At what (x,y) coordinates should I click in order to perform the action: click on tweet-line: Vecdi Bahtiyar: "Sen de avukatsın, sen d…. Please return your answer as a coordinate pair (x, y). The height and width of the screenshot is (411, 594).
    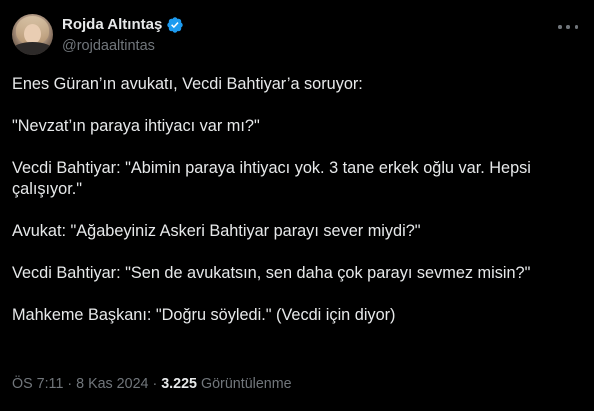
    Looking at the image, I should click on (271, 273).